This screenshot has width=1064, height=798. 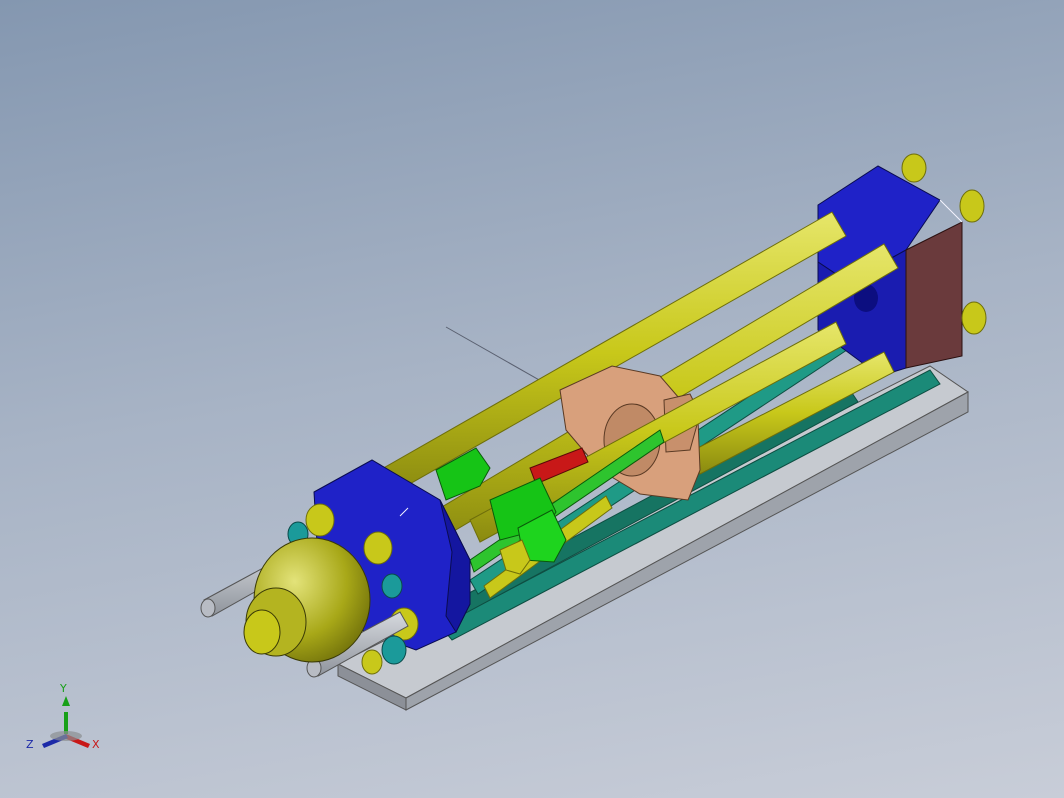 What do you see at coordinates (66, 718) in the screenshot?
I see `orientation-triad: Y Z X` at bounding box center [66, 718].